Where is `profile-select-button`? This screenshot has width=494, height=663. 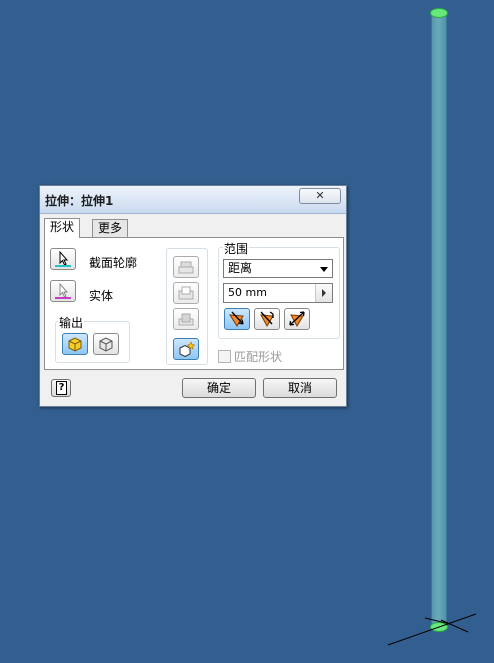 profile-select-button is located at coordinates (63, 259).